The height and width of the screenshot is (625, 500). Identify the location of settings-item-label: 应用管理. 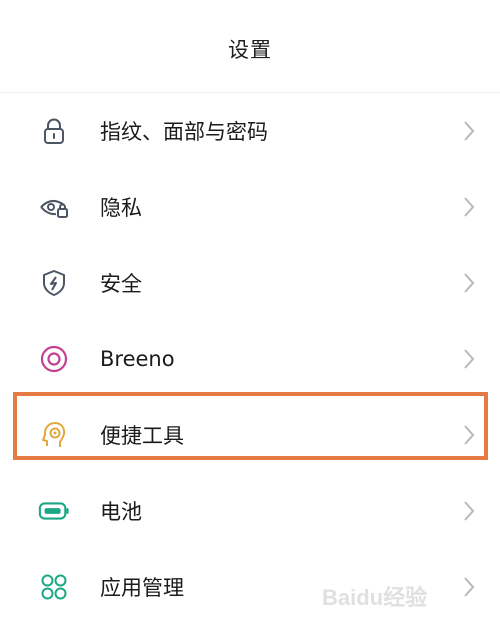
(142, 588).